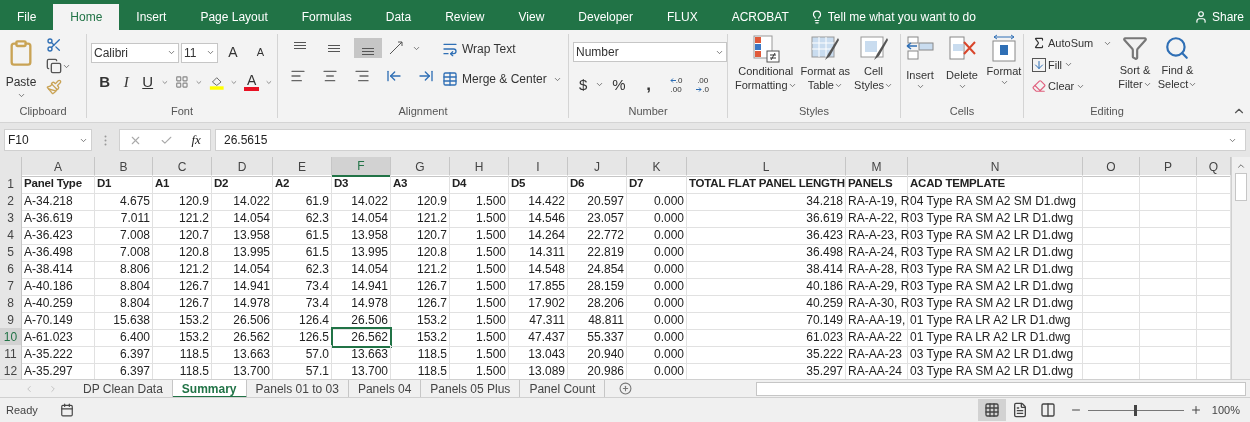 The height and width of the screenshot is (422, 1250). Describe the element at coordinates (151, 17) in the screenshot. I see `menu-tab: Insert` at that location.